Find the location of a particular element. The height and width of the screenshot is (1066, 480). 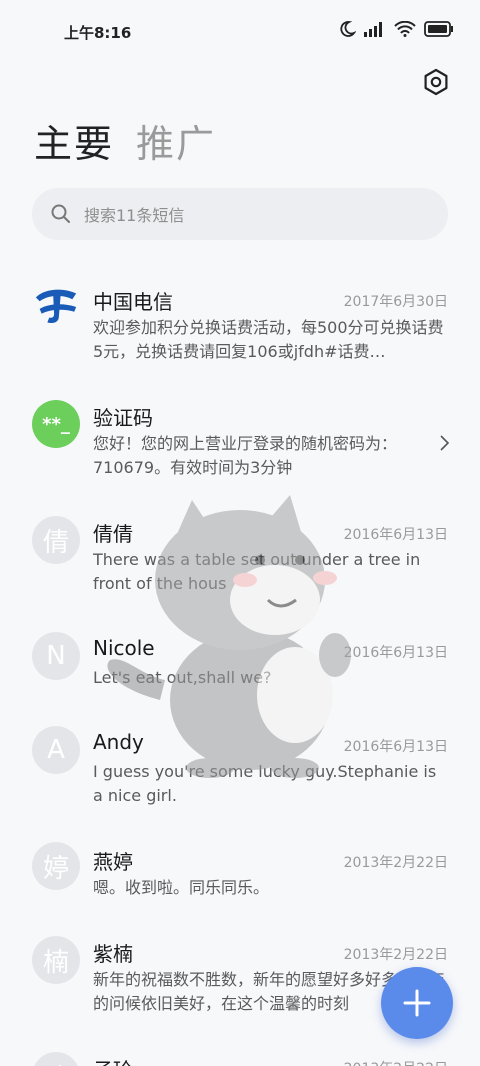

conversation-row: 婷 燕婷 2013年2月22日 嗯。收到啦。同乐同乐。 is located at coordinates (240, 875).